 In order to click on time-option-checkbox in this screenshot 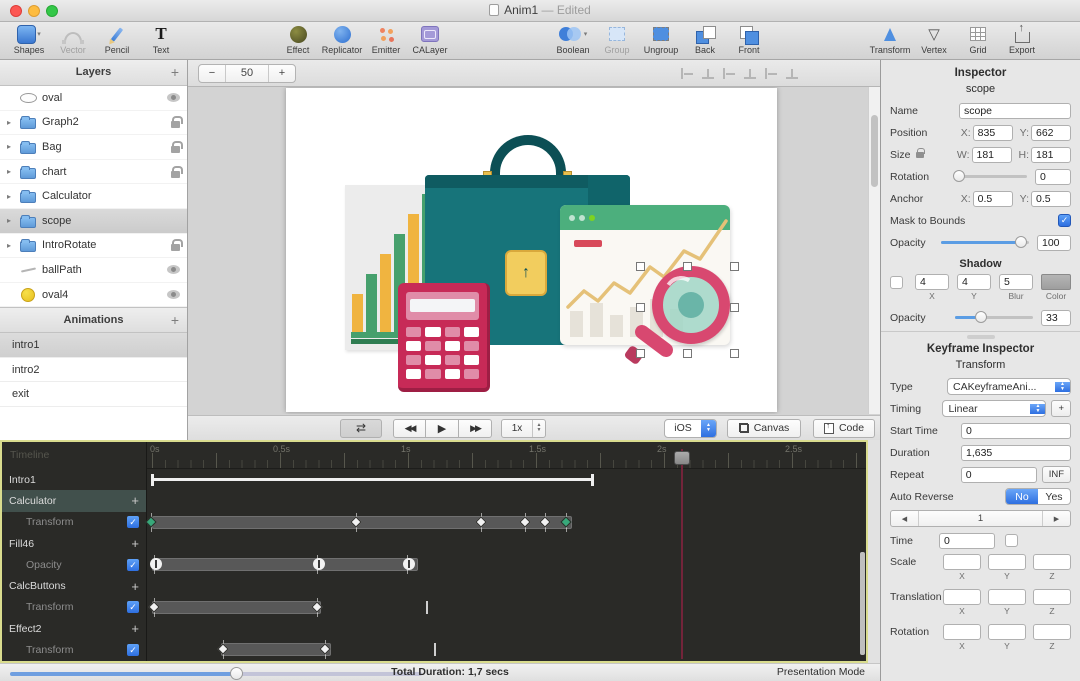, I will do `click(1011, 540)`.